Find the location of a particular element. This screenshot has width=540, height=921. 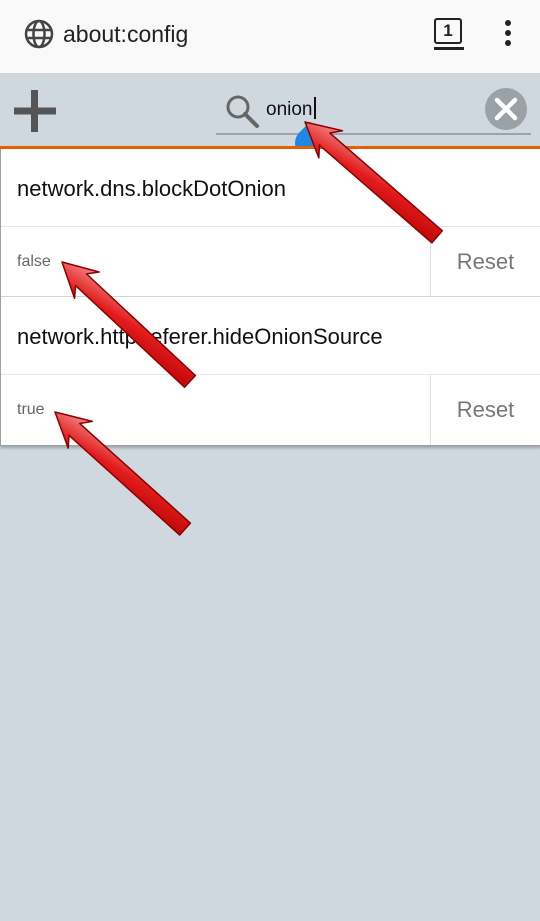

text-caret is located at coordinates (314, 108).